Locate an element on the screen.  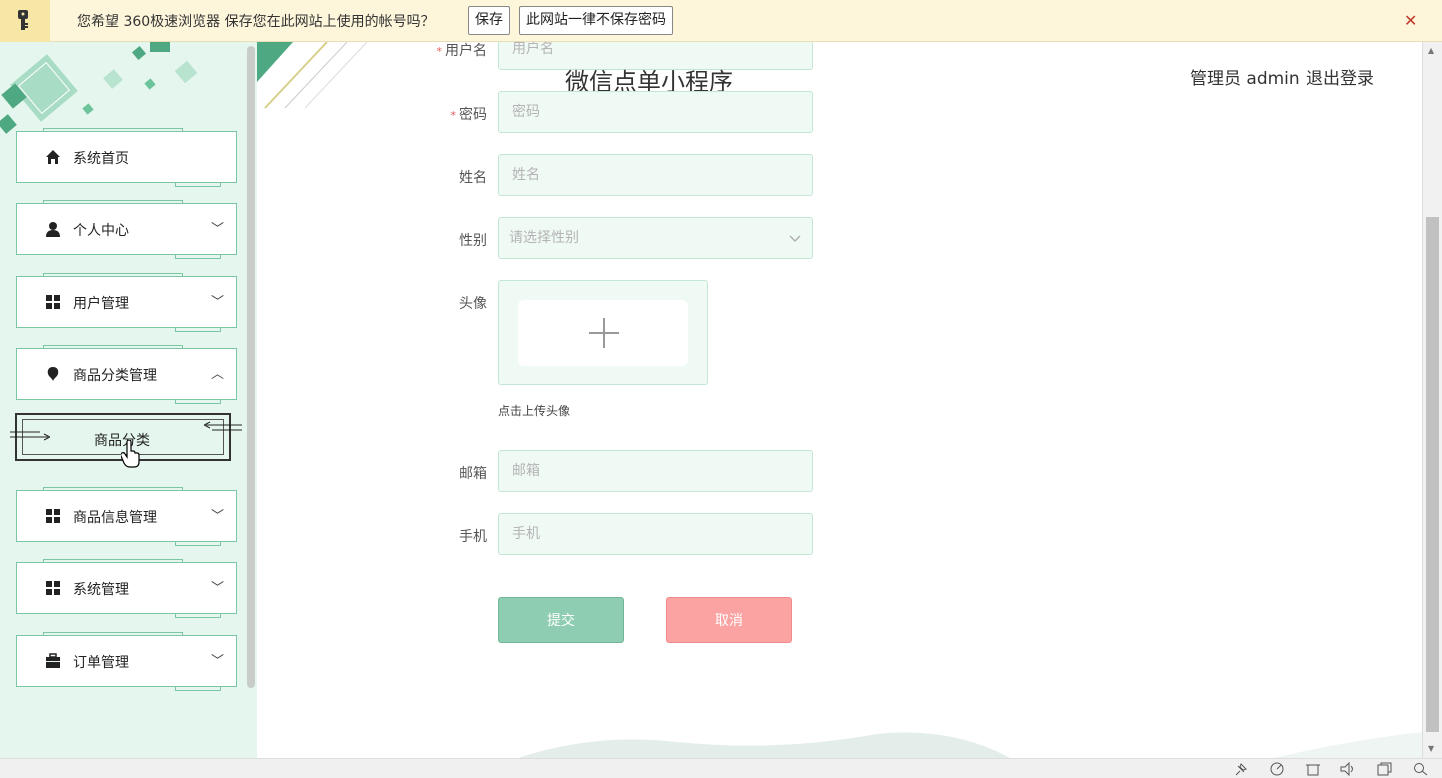
name-field is located at coordinates (655, 175).